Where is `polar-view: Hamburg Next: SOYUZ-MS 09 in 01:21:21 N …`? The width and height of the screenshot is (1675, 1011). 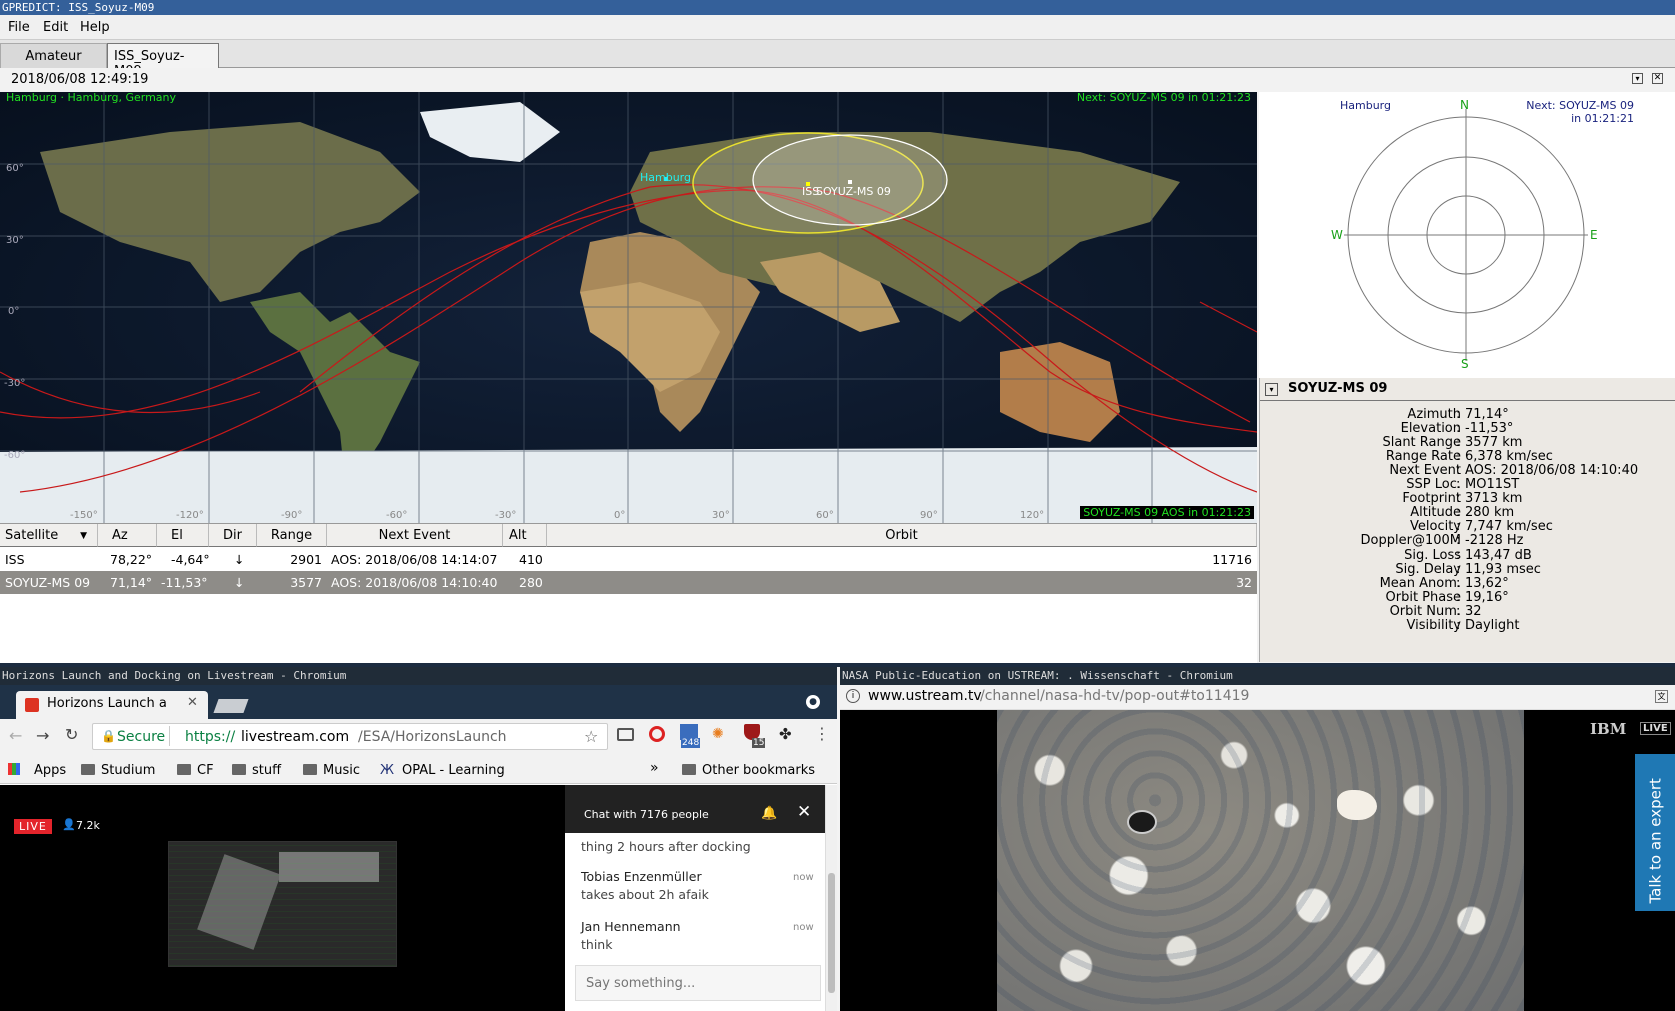 polar-view: Hamburg Next: SOYUZ-MS 09 in 01:21:21 N … is located at coordinates (1467, 235).